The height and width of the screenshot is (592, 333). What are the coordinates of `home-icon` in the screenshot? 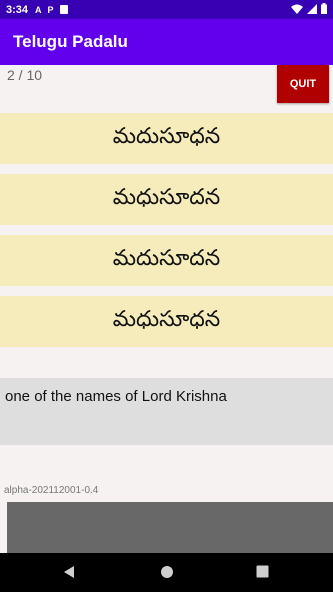 It's located at (167, 572).